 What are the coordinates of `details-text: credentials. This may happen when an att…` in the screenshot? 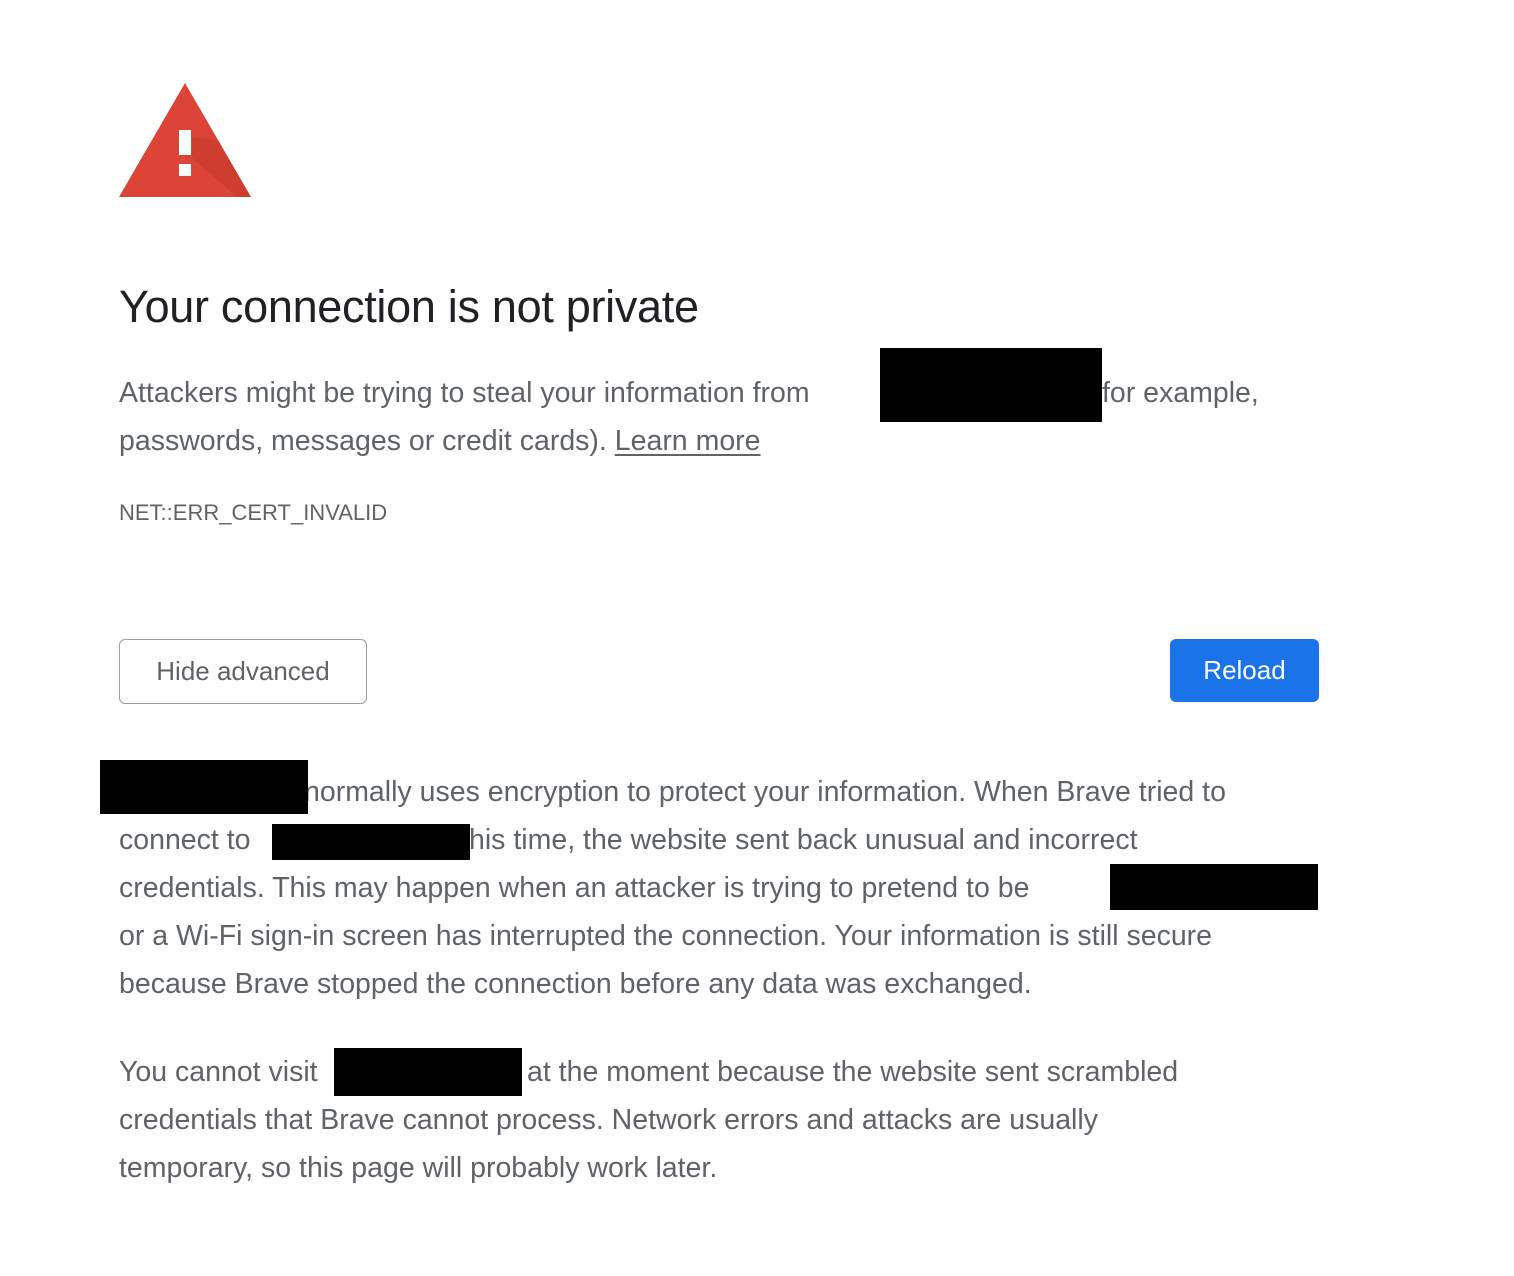 It's located at (574, 888).